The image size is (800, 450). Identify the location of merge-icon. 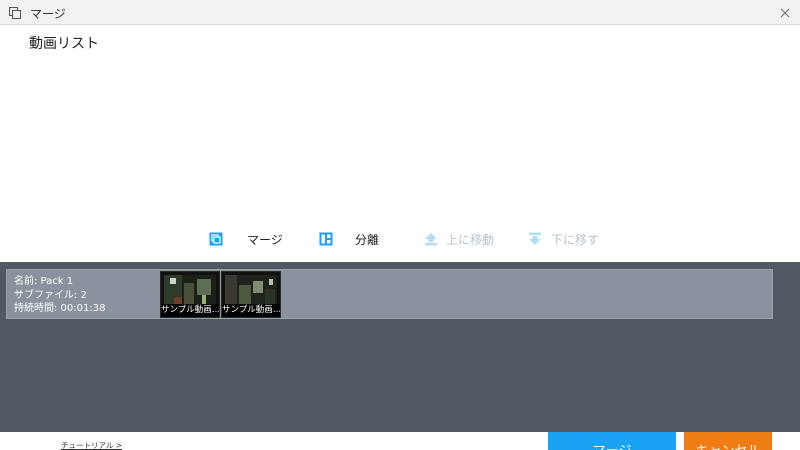
(216, 239).